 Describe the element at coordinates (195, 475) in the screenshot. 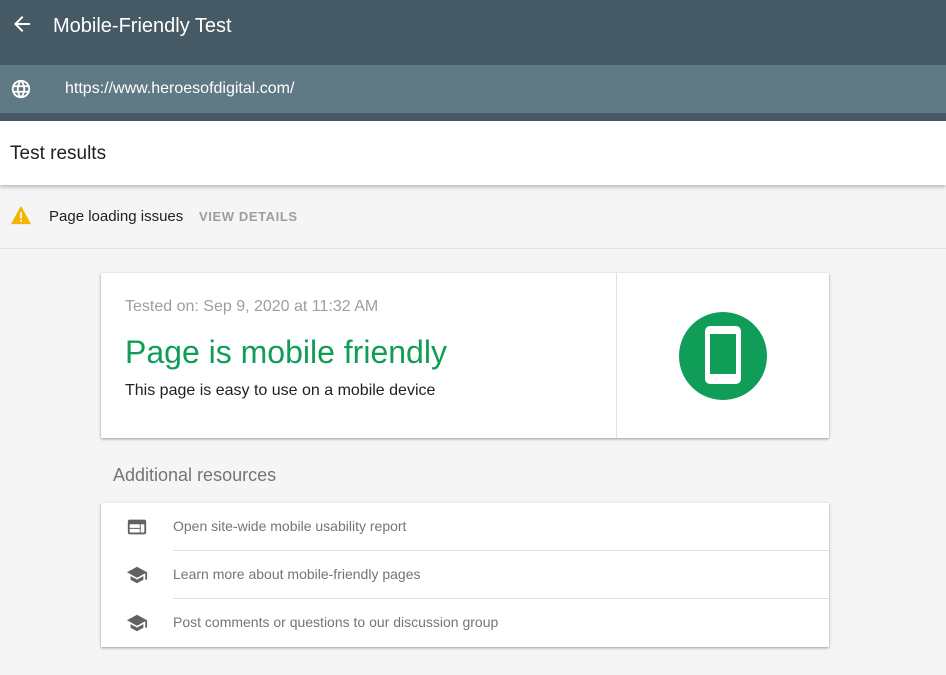

I see `resources-heading: Additional resources` at that location.